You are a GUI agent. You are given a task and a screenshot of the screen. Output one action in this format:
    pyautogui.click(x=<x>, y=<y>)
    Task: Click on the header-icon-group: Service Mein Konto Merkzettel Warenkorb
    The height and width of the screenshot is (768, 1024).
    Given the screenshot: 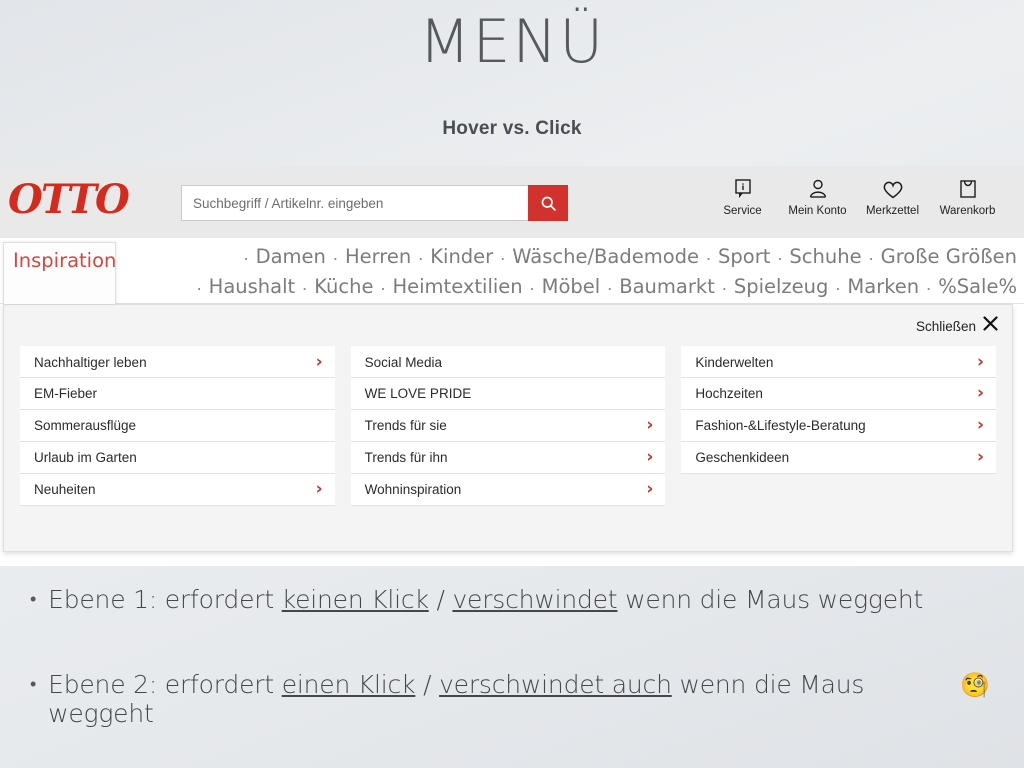 What is the action you would take?
    pyautogui.click(x=855, y=196)
    